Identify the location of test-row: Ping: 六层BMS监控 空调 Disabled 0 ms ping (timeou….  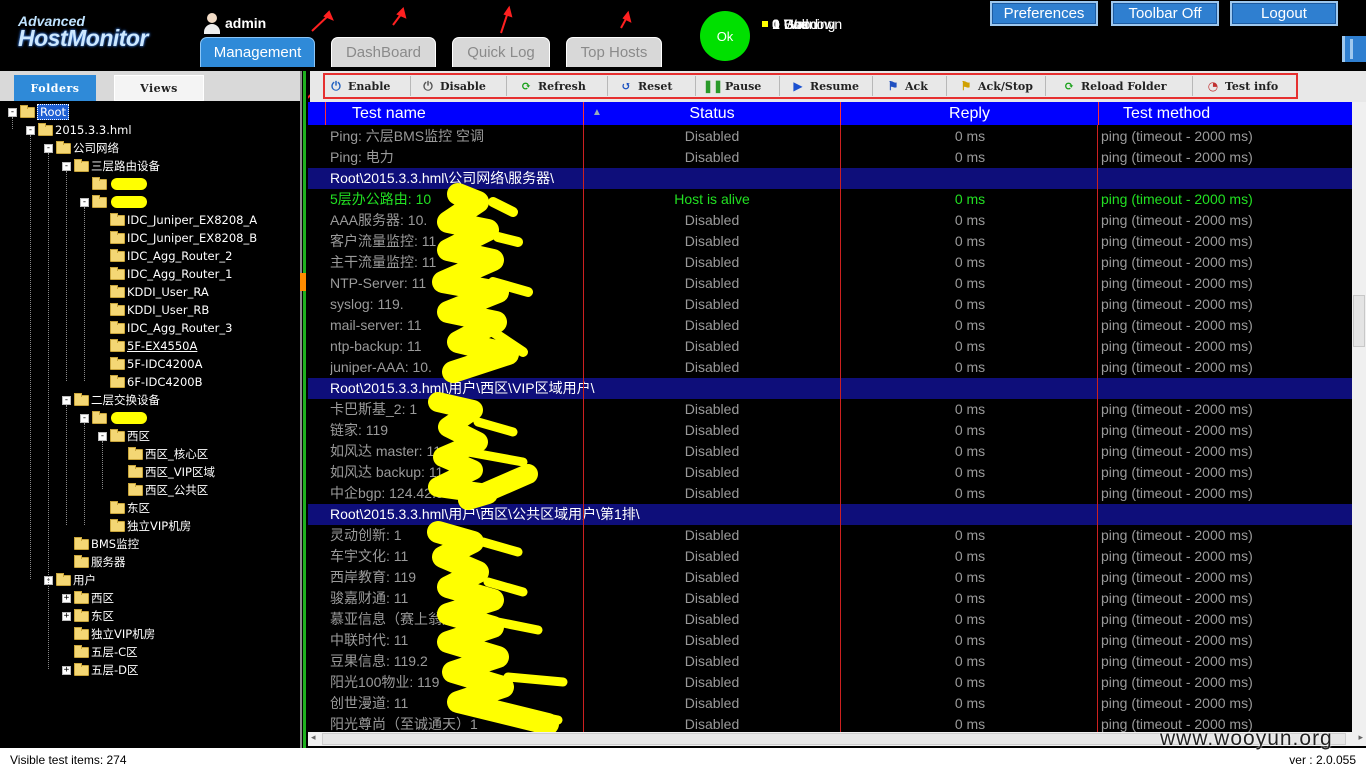
(830, 136).